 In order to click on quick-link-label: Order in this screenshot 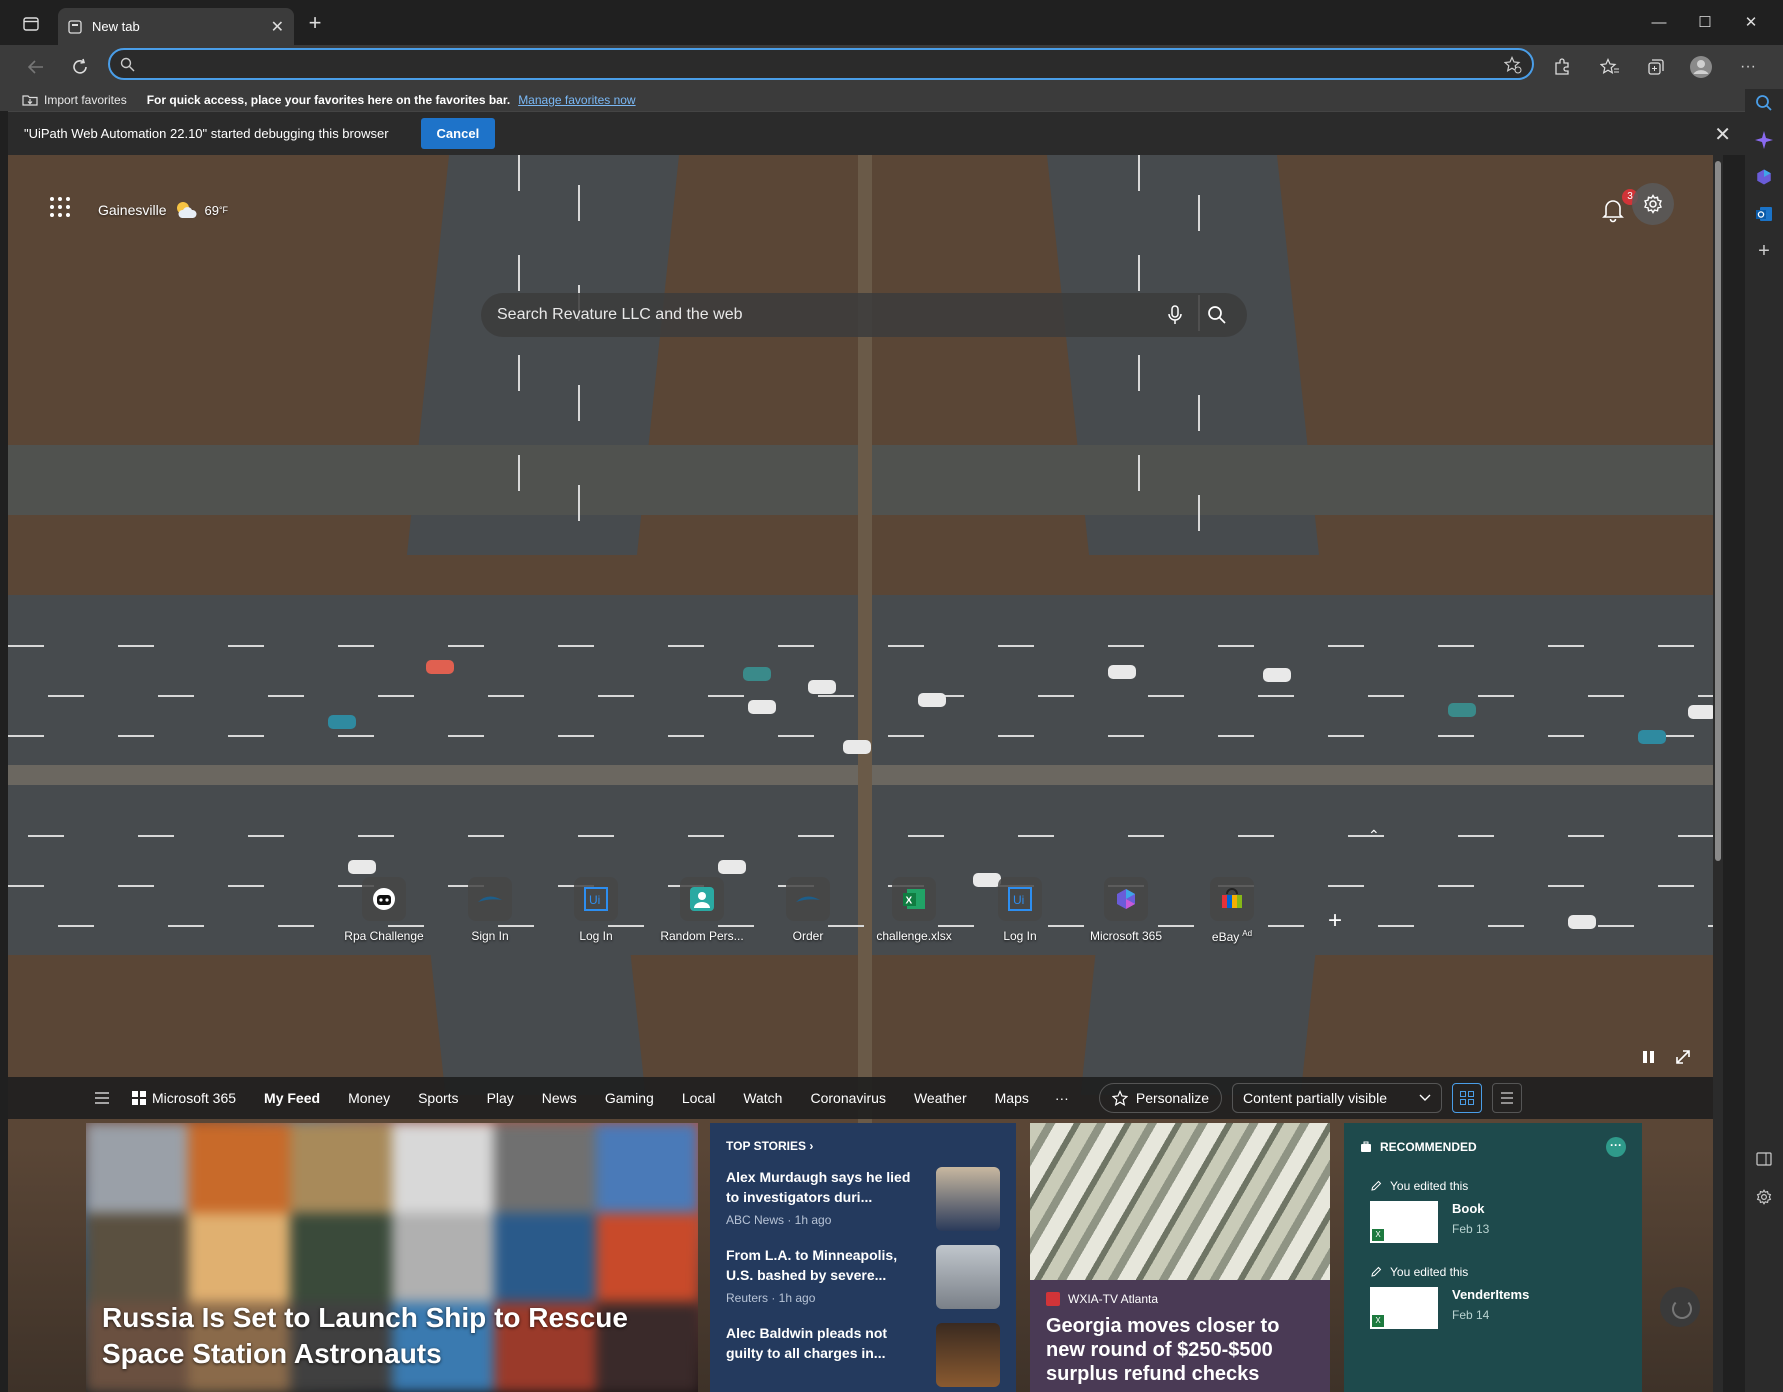, I will do `click(808, 936)`.